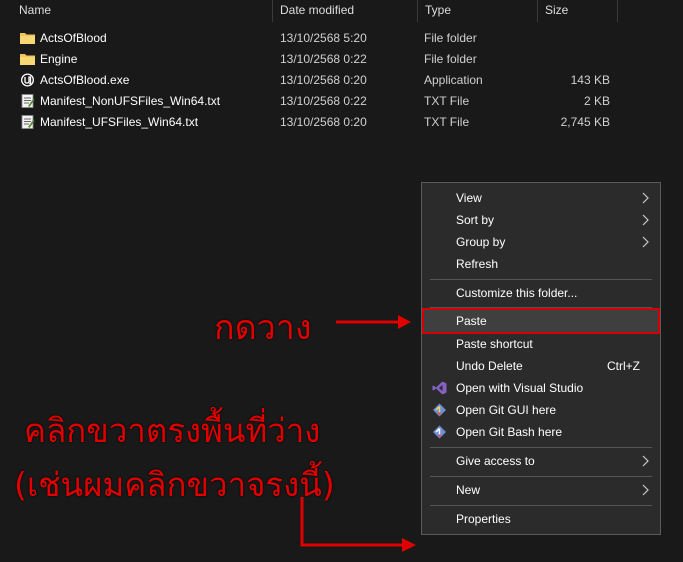 The image size is (683, 562). Describe the element at coordinates (85, 80) in the screenshot. I see `file-name: ActsOfBlood.exe` at that location.